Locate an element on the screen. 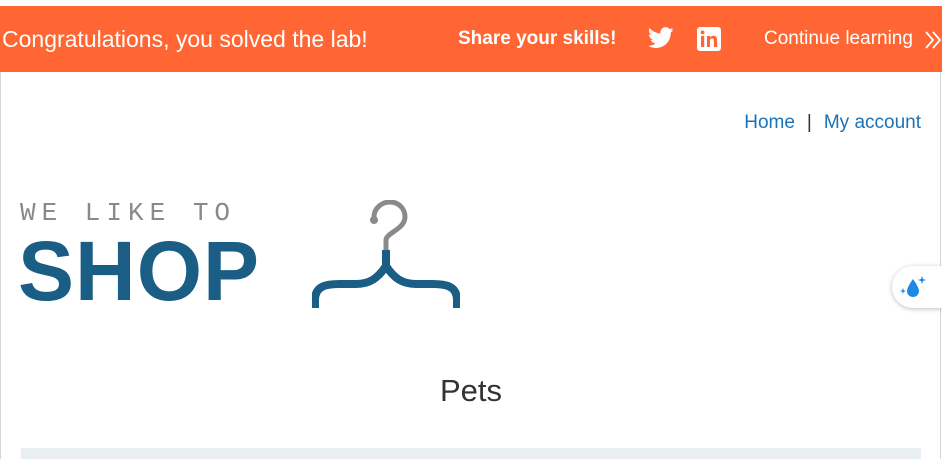  double-chevron-right-icon is located at coordinates (933, 40).